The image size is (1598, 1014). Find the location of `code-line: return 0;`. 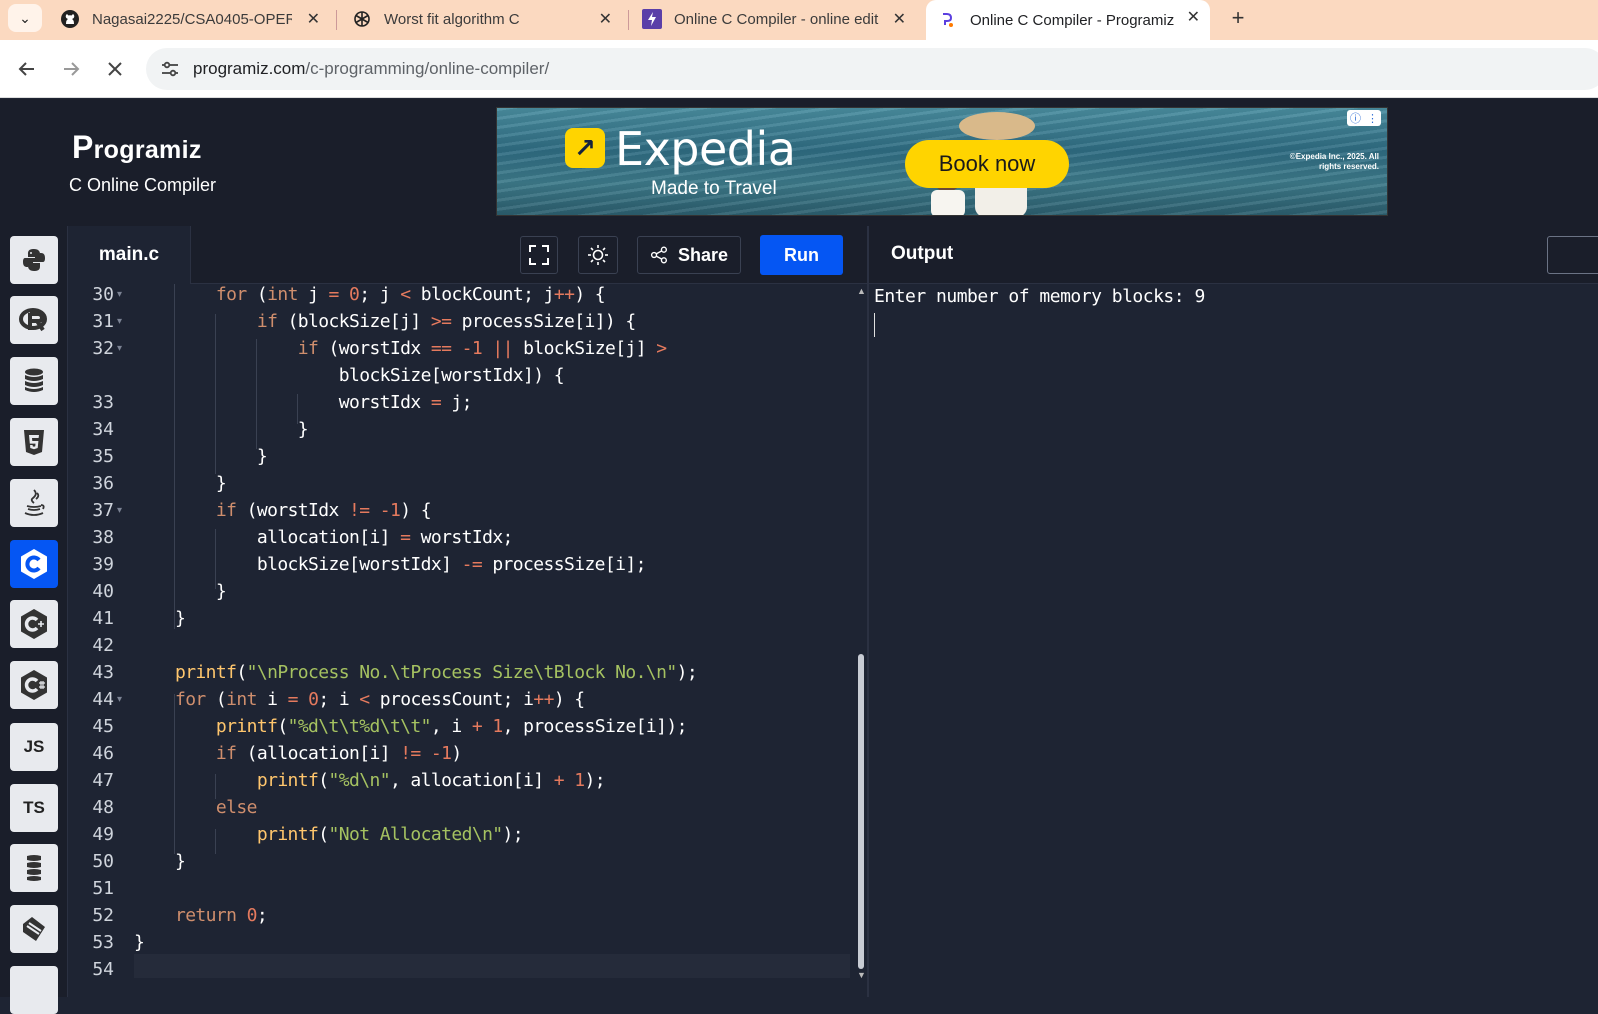

code-line: return 0; is located at coordinates (221, 915).